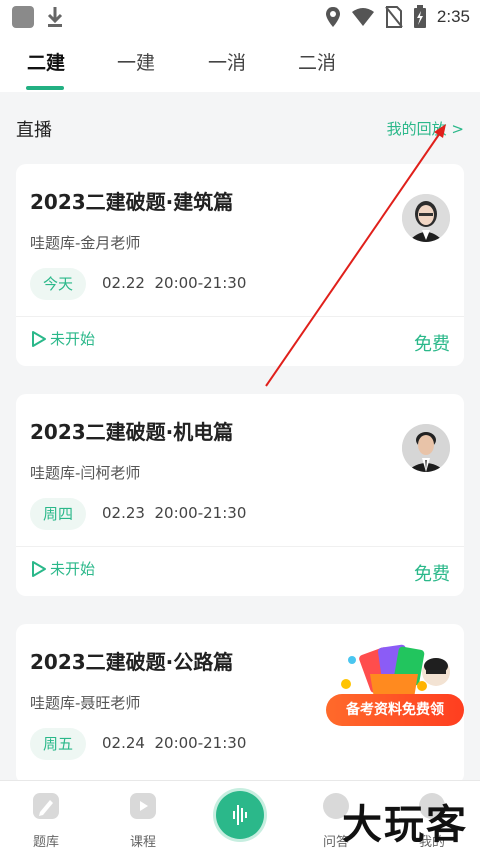  What do you see at coordinates (23, 17) in the screenshot?
I see `app-notification-icon` at bounding box center [23, 17].